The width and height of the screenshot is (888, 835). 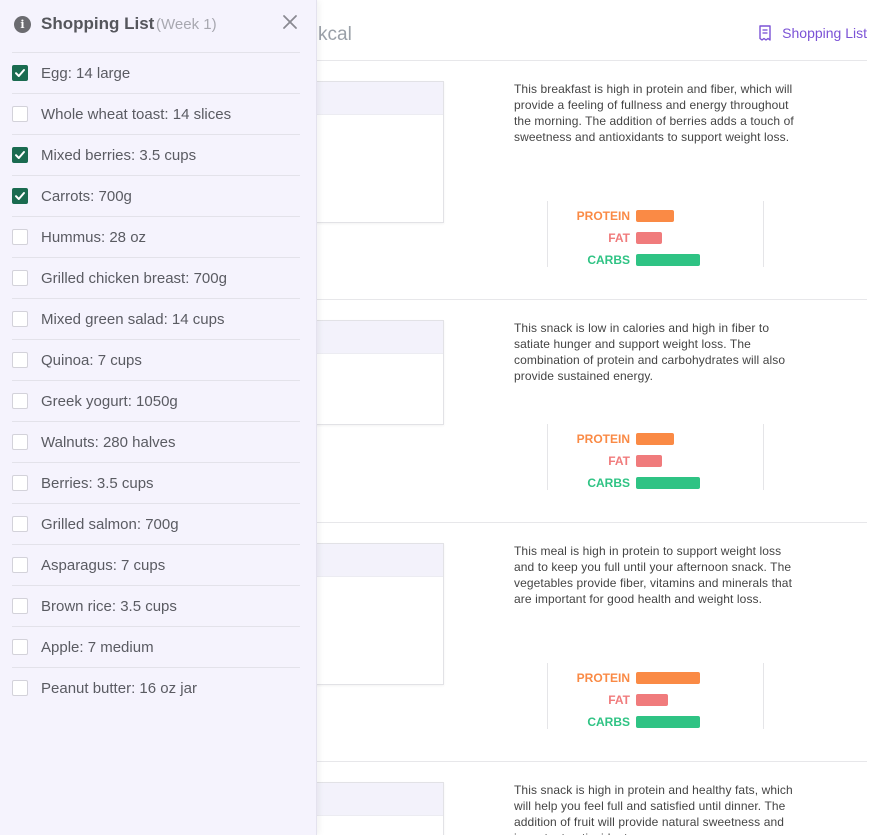 What do you see at coordinates (133, 319) in the screenshot?
I see `item-label: Mixed green salad: 14 cups` at bounding box center [133, 319].